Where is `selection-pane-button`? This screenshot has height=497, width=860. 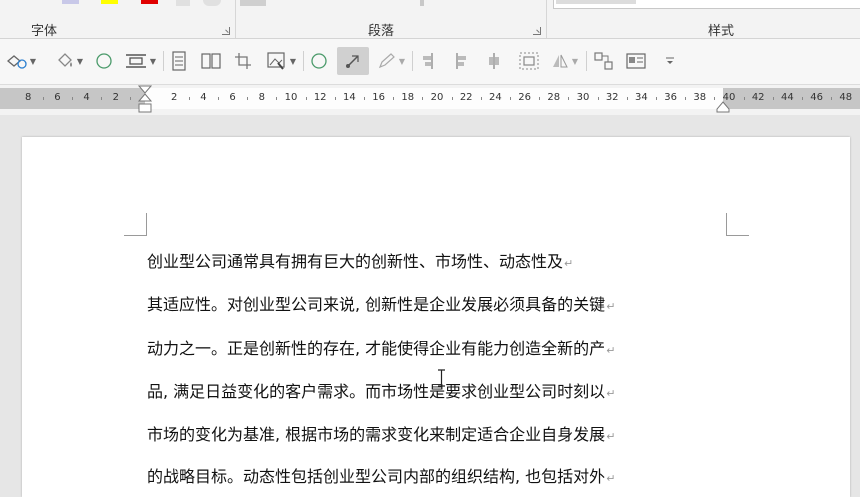
selection-pane-button is located at coordinates (604, 61).